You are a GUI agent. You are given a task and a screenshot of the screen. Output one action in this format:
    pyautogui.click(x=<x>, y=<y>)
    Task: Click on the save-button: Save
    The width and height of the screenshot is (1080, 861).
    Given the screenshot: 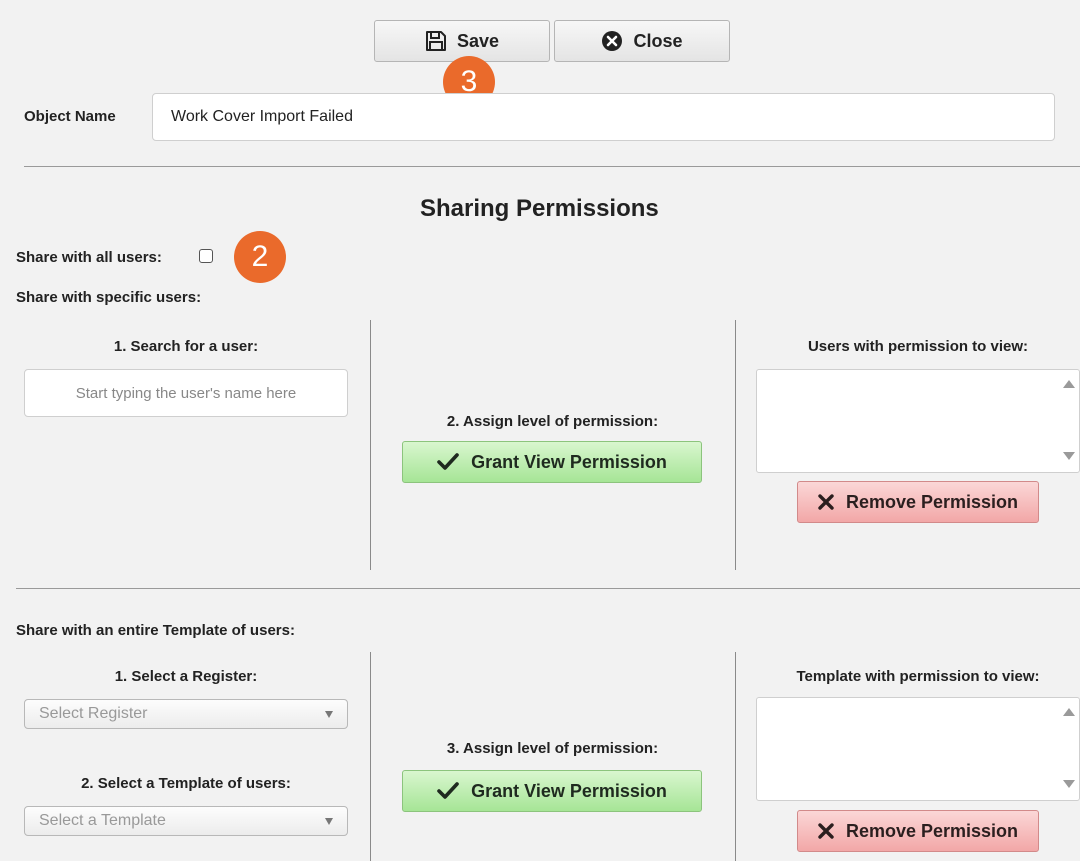 What is the action you would take?
    pyautogui.click(x=462, y=41)
    